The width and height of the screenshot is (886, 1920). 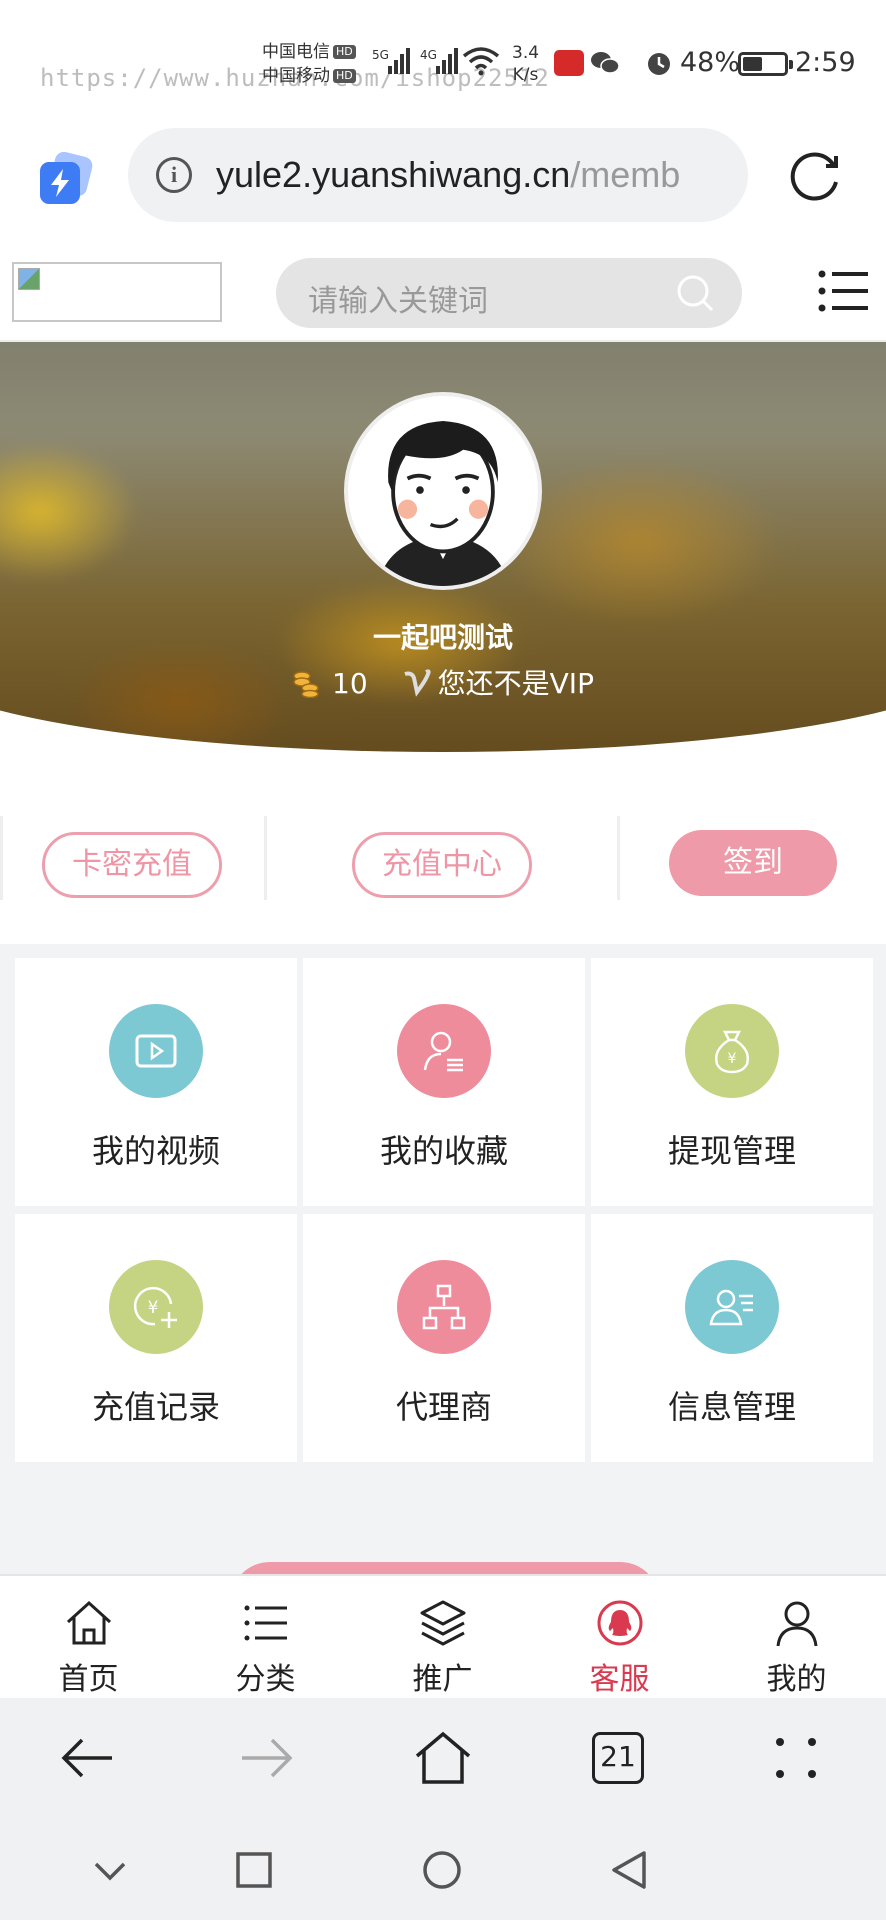 What do you see at coordinates (265, 1679) in the screenshot?
I see `tab-label: 分类` at bounding box center [265, 1679].